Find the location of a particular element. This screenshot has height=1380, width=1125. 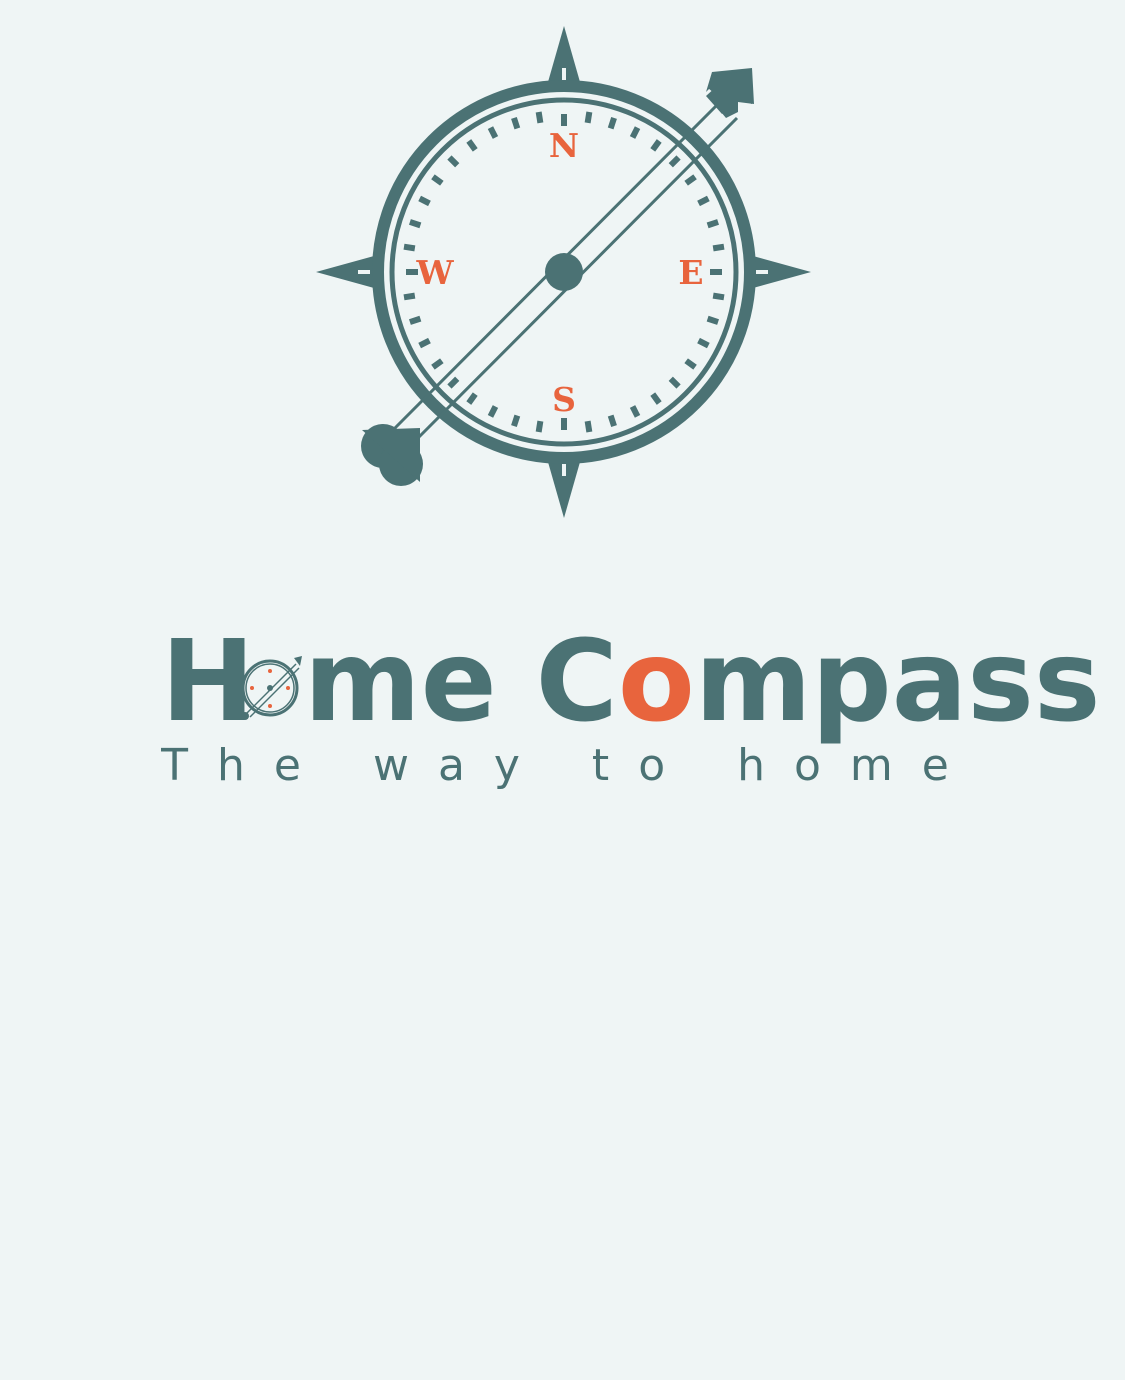

south-label: S is located at coordinates (564, 399).